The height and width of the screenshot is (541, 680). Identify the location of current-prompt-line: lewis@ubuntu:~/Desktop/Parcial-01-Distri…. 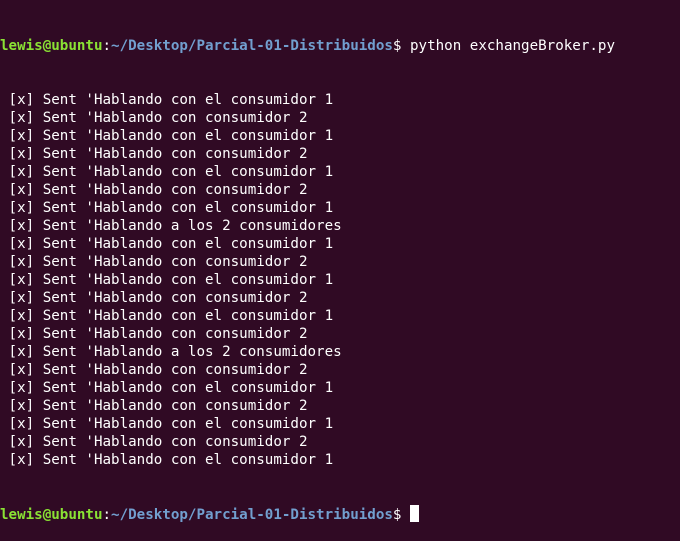
(340, 514).